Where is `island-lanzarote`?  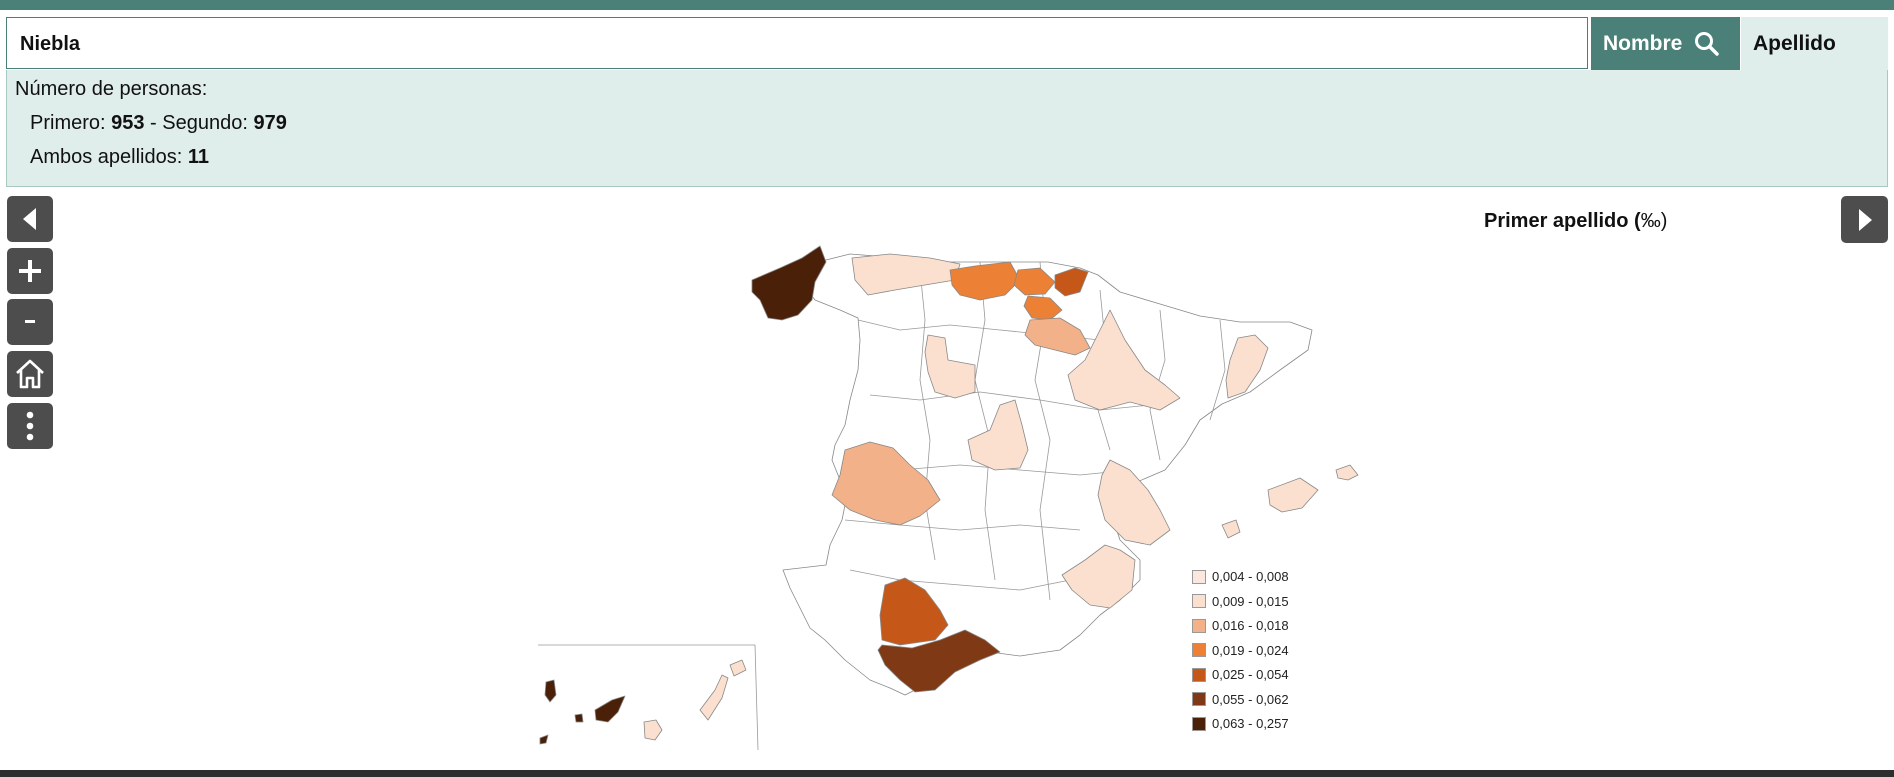
island-lanzarote is located at coordinates (738, 668).